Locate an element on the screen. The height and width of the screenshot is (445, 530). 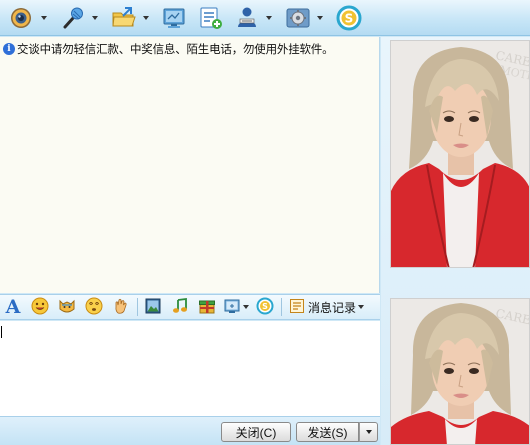
gift-icon is located at coordinates (207, 307).